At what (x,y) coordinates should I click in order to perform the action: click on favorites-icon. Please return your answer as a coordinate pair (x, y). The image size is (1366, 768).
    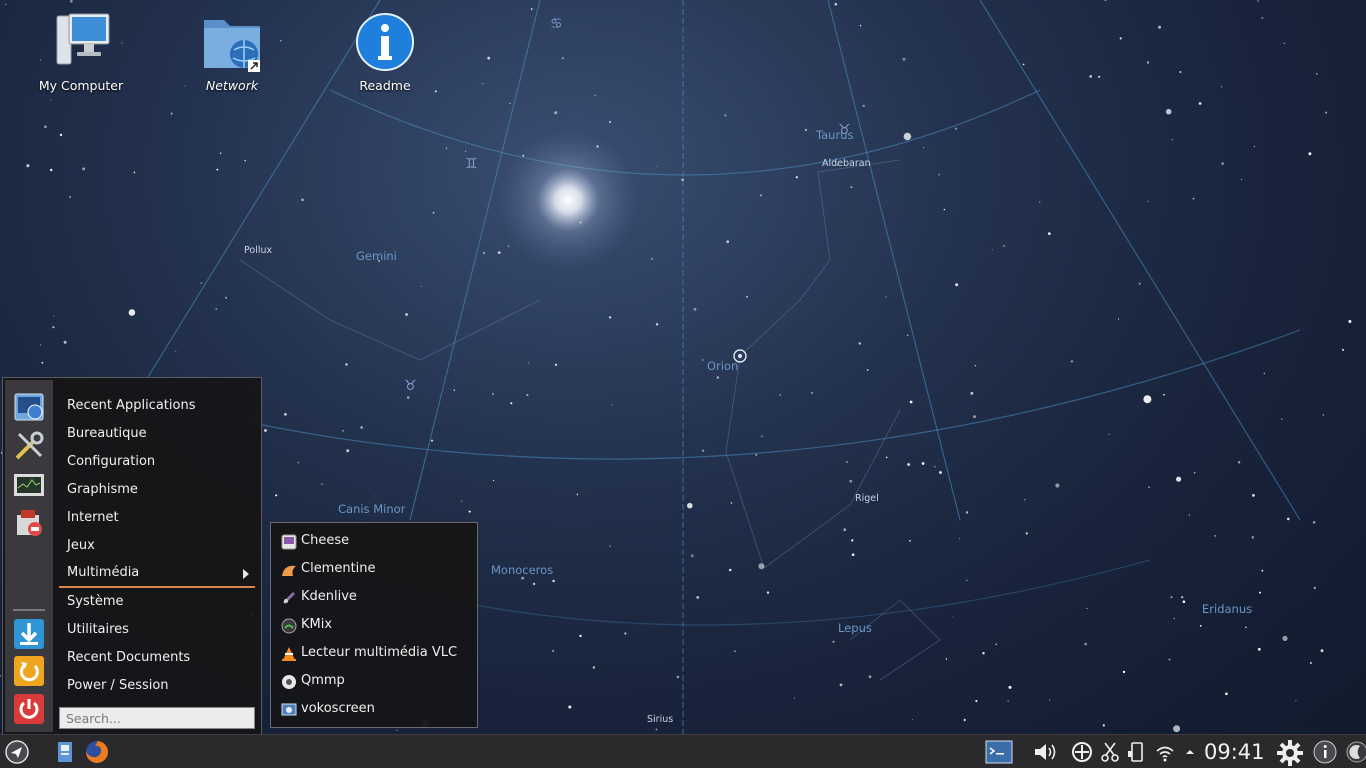
    Looking at the image, I should click on (29, 408).